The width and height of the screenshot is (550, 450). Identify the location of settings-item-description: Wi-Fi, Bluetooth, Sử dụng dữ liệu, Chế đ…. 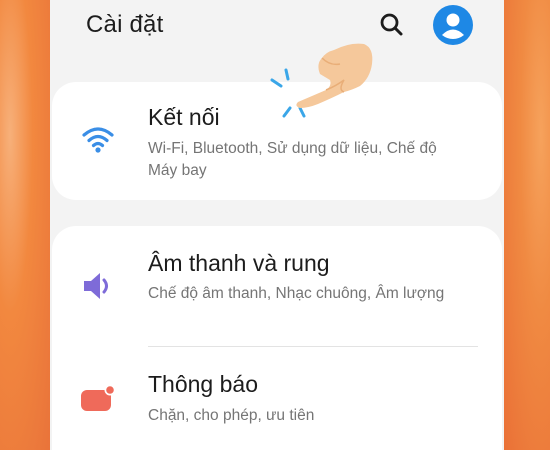
(292, 159).